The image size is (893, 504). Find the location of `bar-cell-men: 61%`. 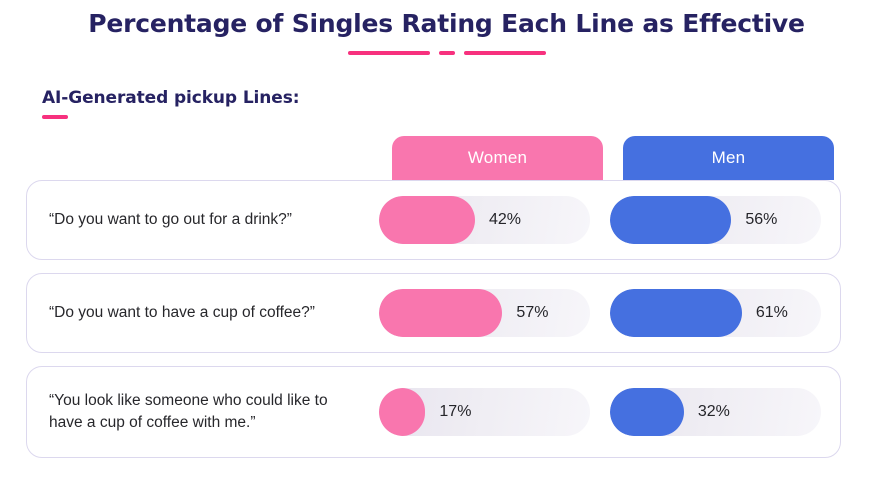

bar-cell-men: 61% is located at coordinates (715, 313).